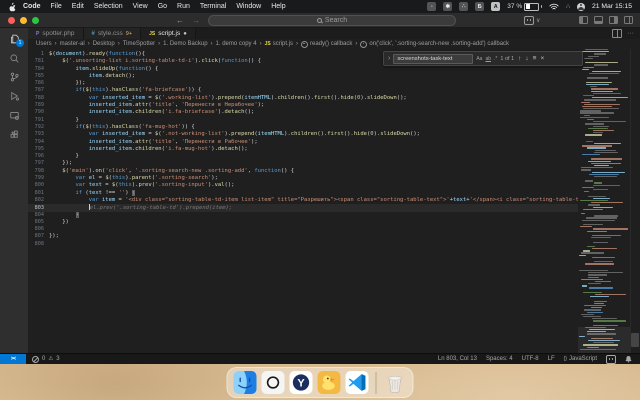  What do you see at coordinates (332, 20) in the screenshot?
I see `command-center-search: Search` at bounding box center [332, 20].